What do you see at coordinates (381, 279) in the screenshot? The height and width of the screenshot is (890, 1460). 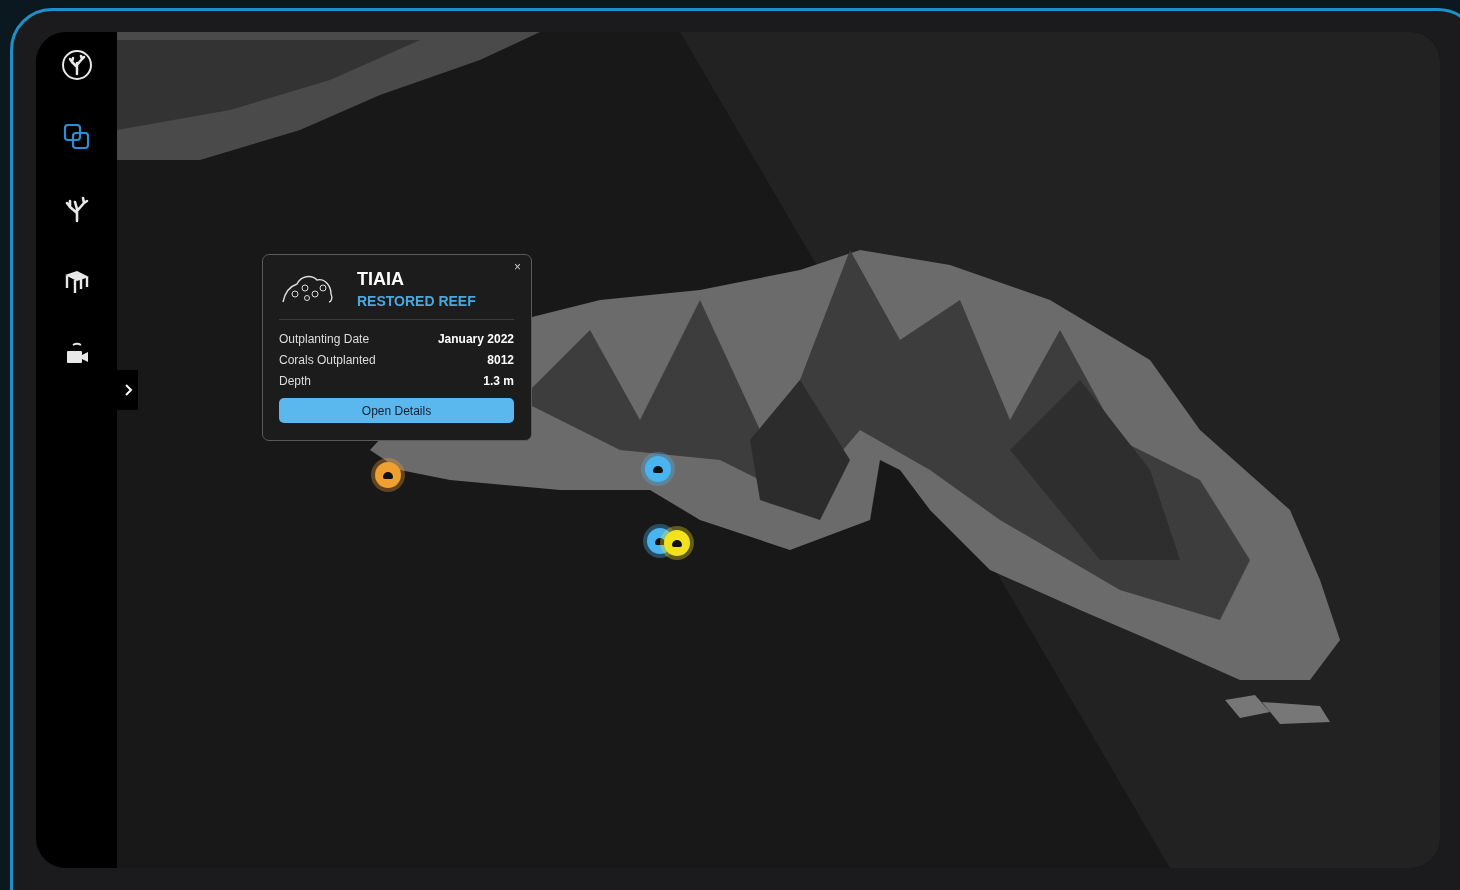 I see `site-title: TIAIA` at bounding box center [381, 279].